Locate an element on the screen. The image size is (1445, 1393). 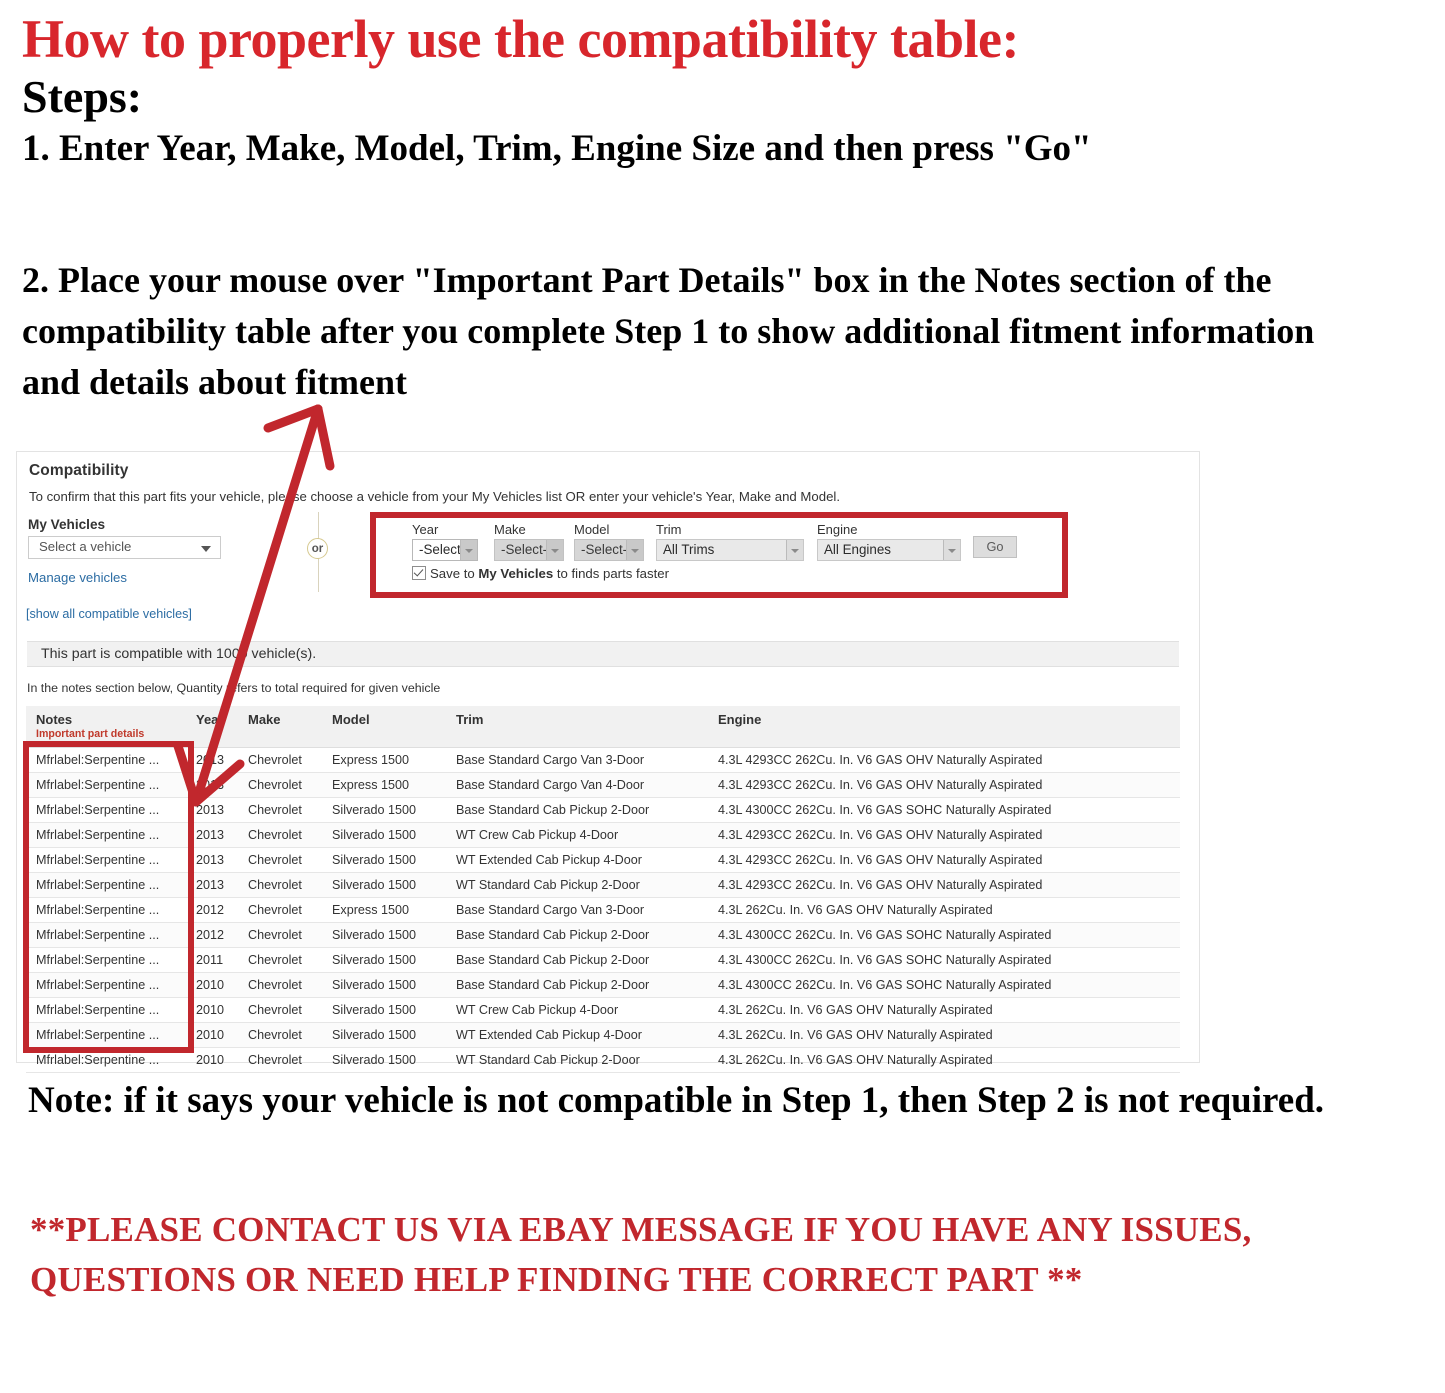
column-header-make: Make is located at coordinates (280, 727).